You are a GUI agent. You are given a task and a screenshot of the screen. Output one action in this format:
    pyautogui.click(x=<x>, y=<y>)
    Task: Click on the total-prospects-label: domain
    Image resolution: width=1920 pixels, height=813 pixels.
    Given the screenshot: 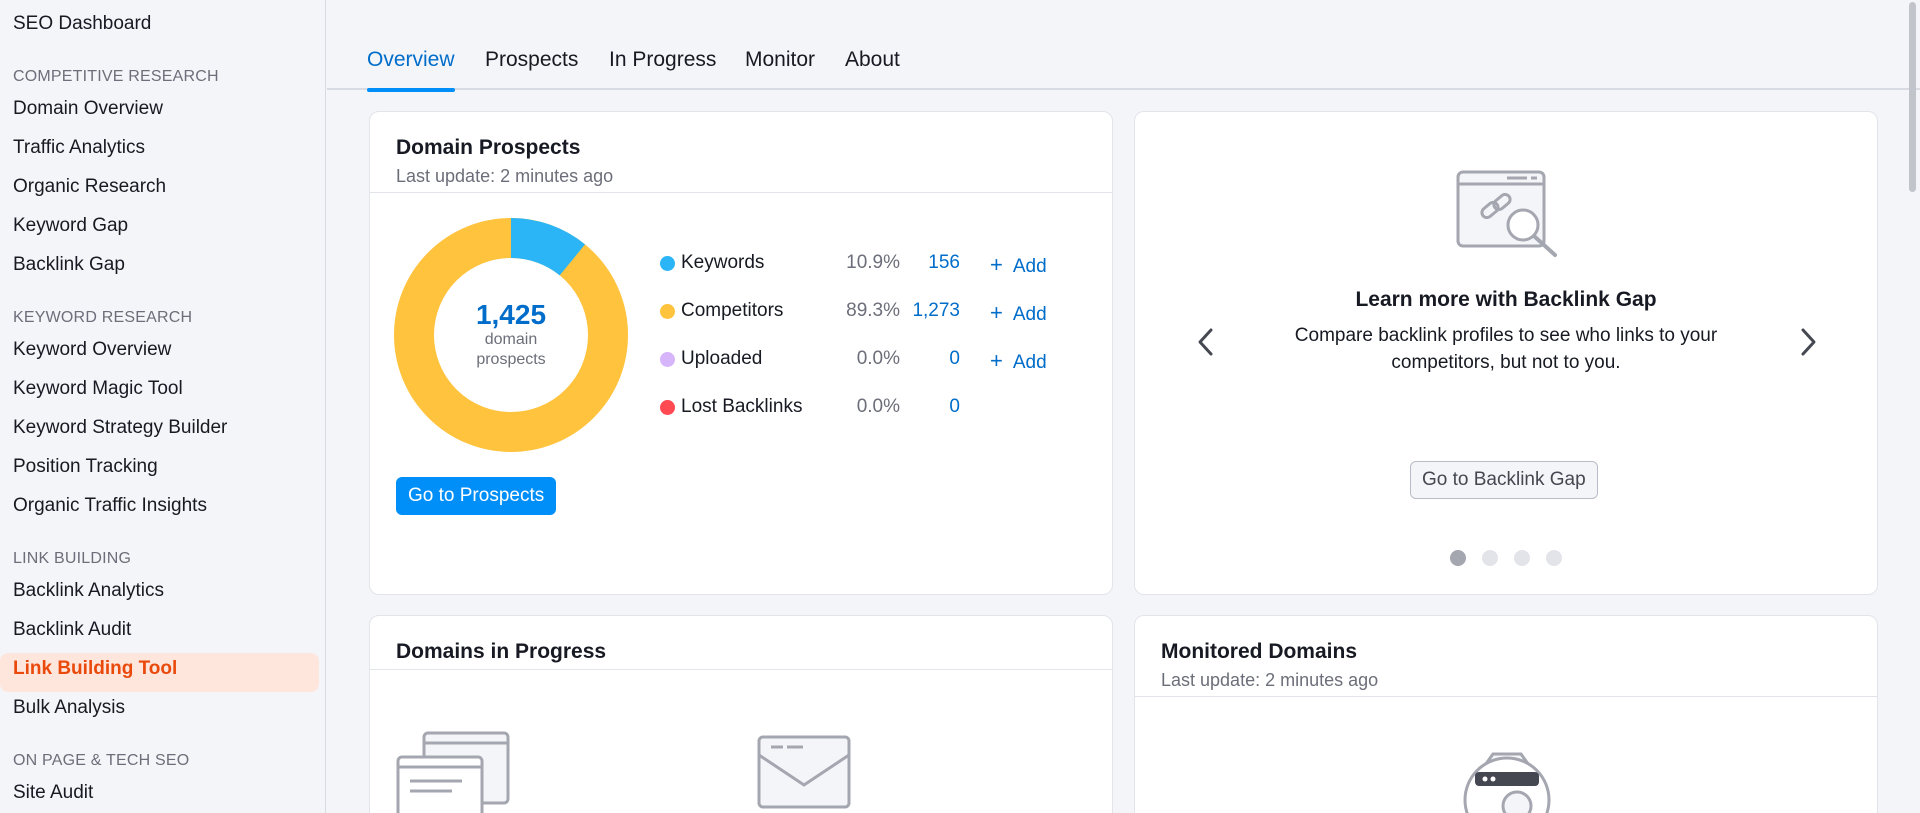 What is the action you would take?
    pyautogui.click(x=511, y=339)
    